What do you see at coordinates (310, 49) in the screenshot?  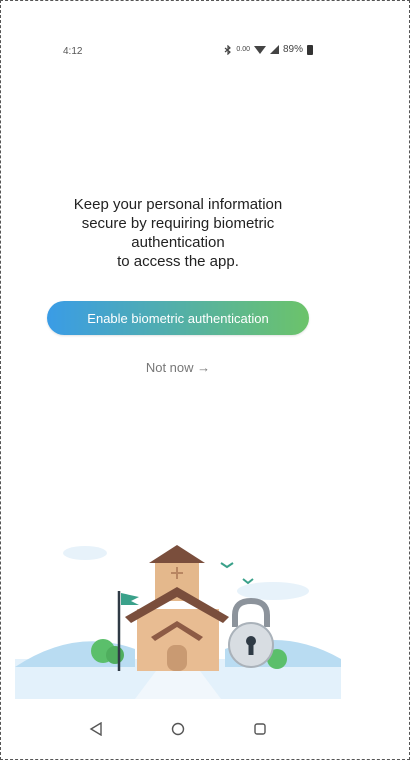 I see `battery-icon` at bounding box center [310, 49].